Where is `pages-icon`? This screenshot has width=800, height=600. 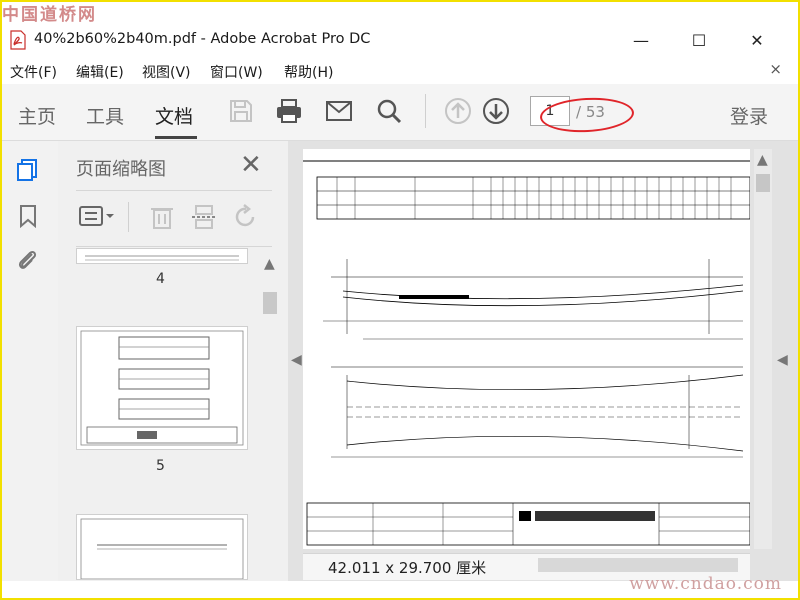
pages-icon is located at coordinates (28, 170).